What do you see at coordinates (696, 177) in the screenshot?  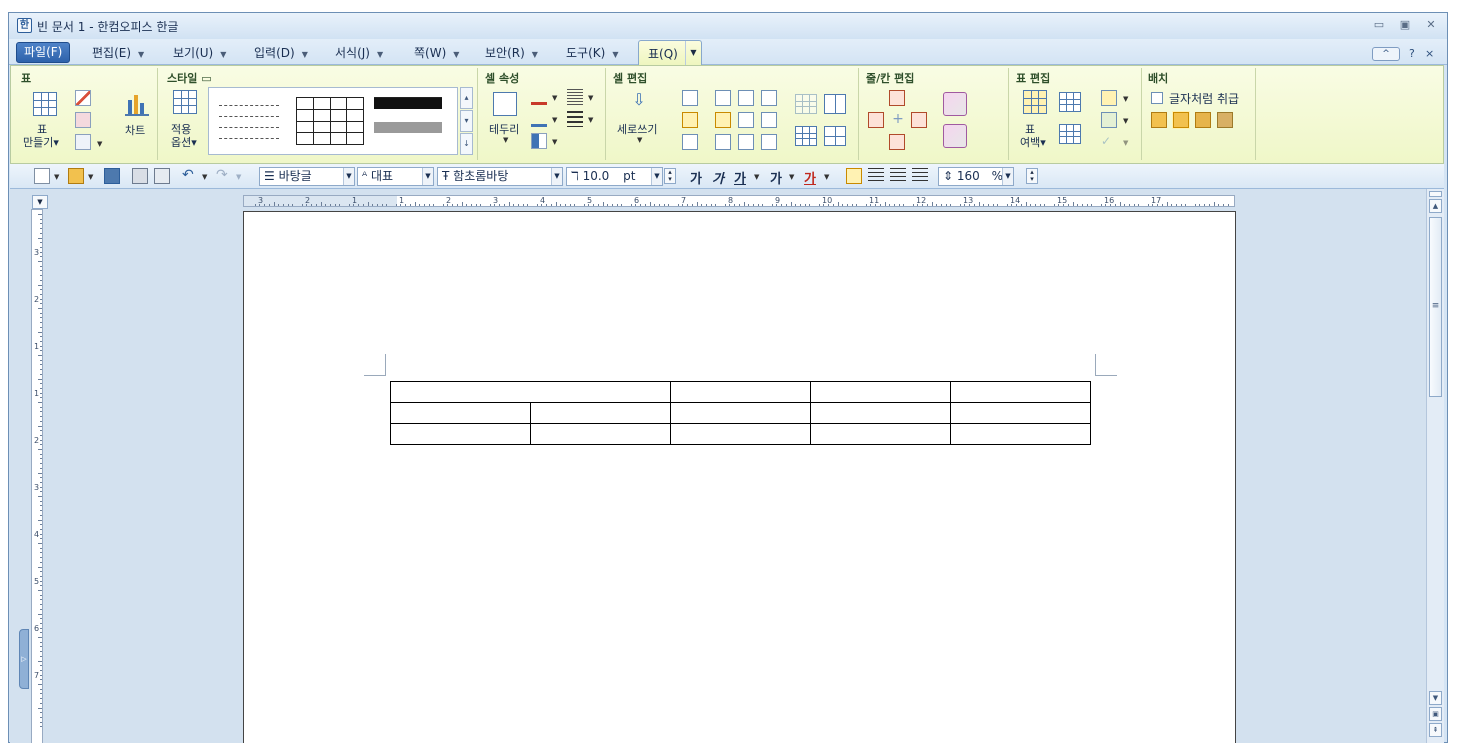 I see `bold-button: 가` at bounding box center [696, 177].